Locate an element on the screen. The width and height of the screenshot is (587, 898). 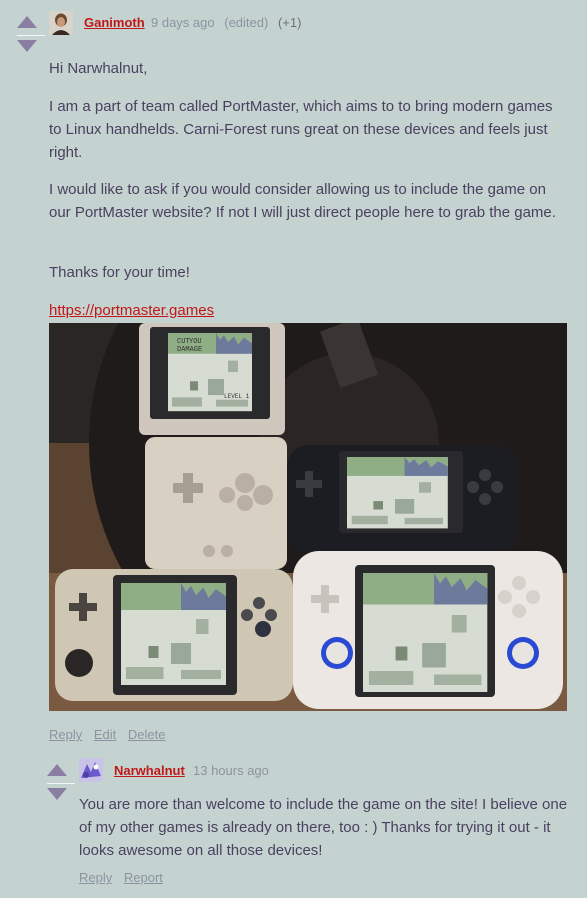
report-link: Report is located at coordinates (143, 877).